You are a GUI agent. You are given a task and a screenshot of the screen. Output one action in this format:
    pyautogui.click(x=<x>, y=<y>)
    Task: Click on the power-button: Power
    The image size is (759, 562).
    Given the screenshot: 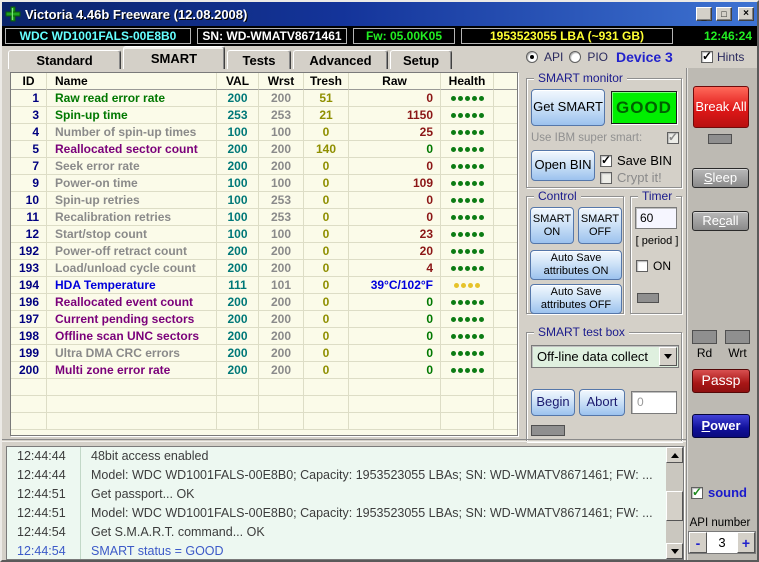 What is the action you would take?
    pyautogui.click(x=721, y=426)
    